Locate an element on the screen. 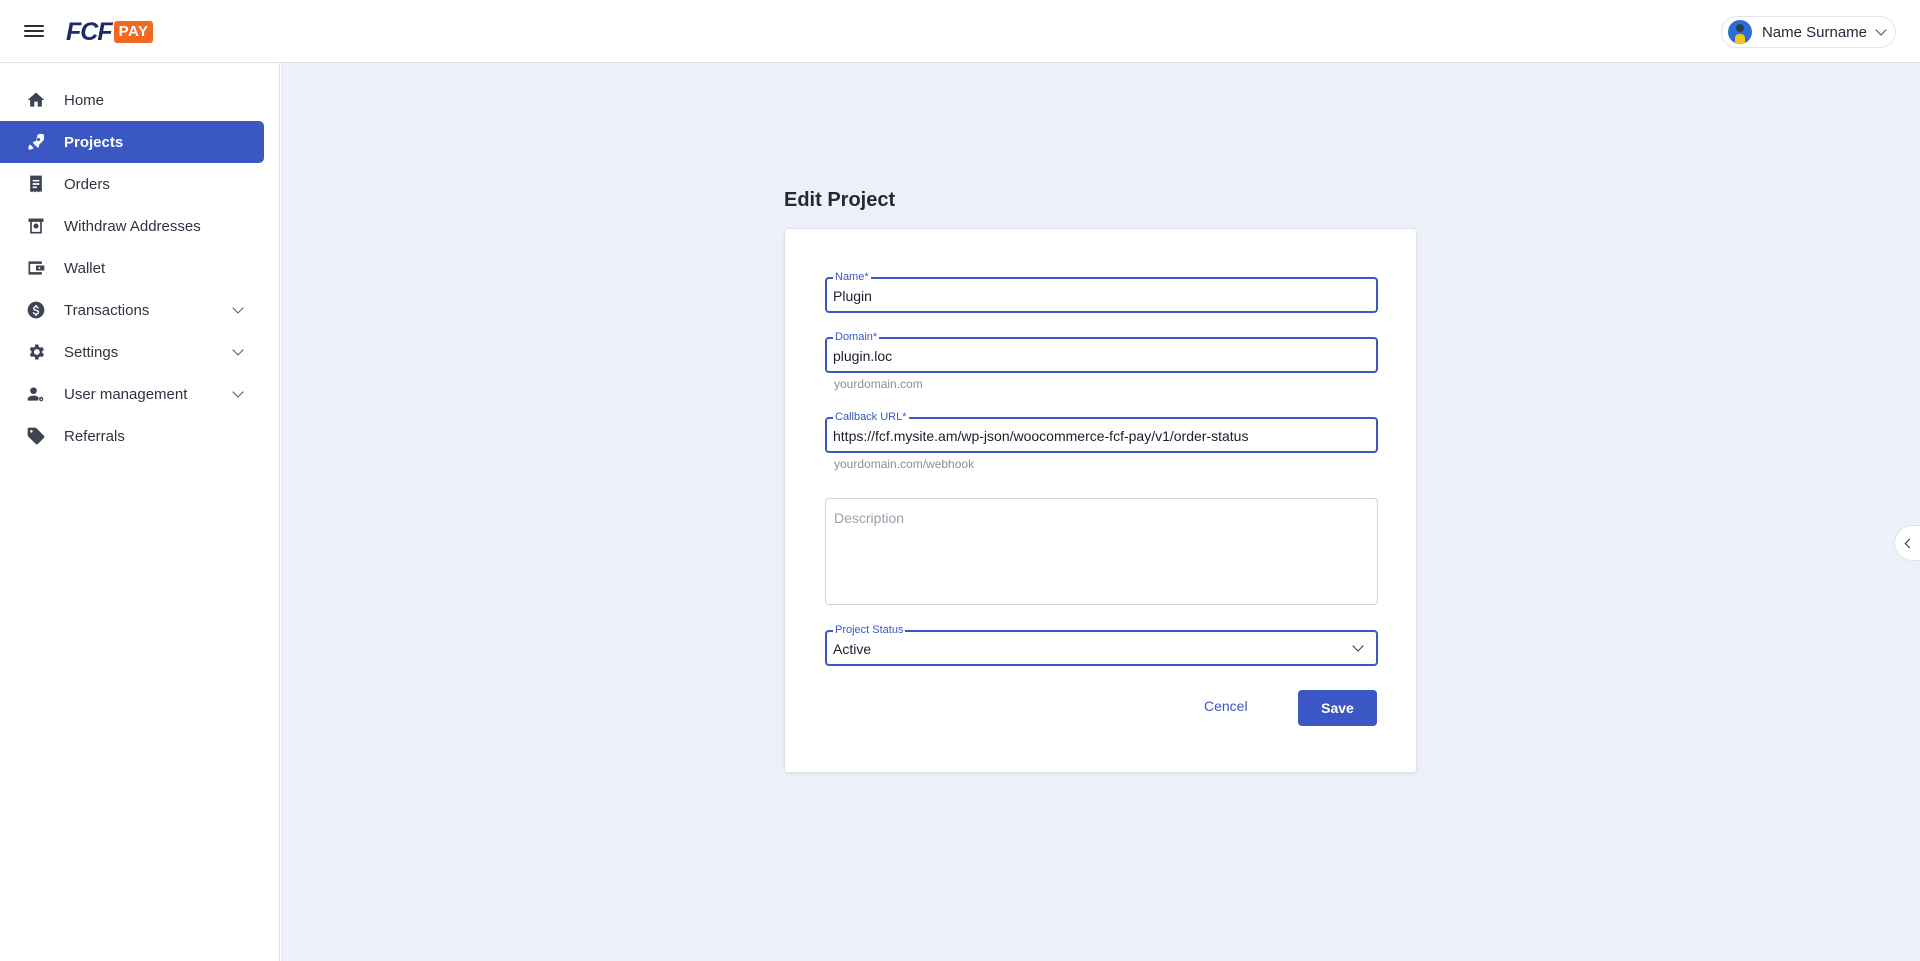  logo-text: FCF is located at coordinates (89, 32).